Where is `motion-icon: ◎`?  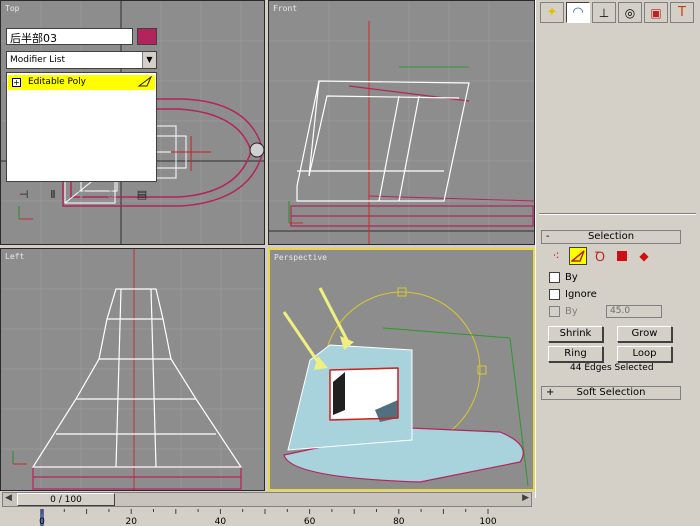
motion-icon: ◎ is located at coordinates (630, 12).